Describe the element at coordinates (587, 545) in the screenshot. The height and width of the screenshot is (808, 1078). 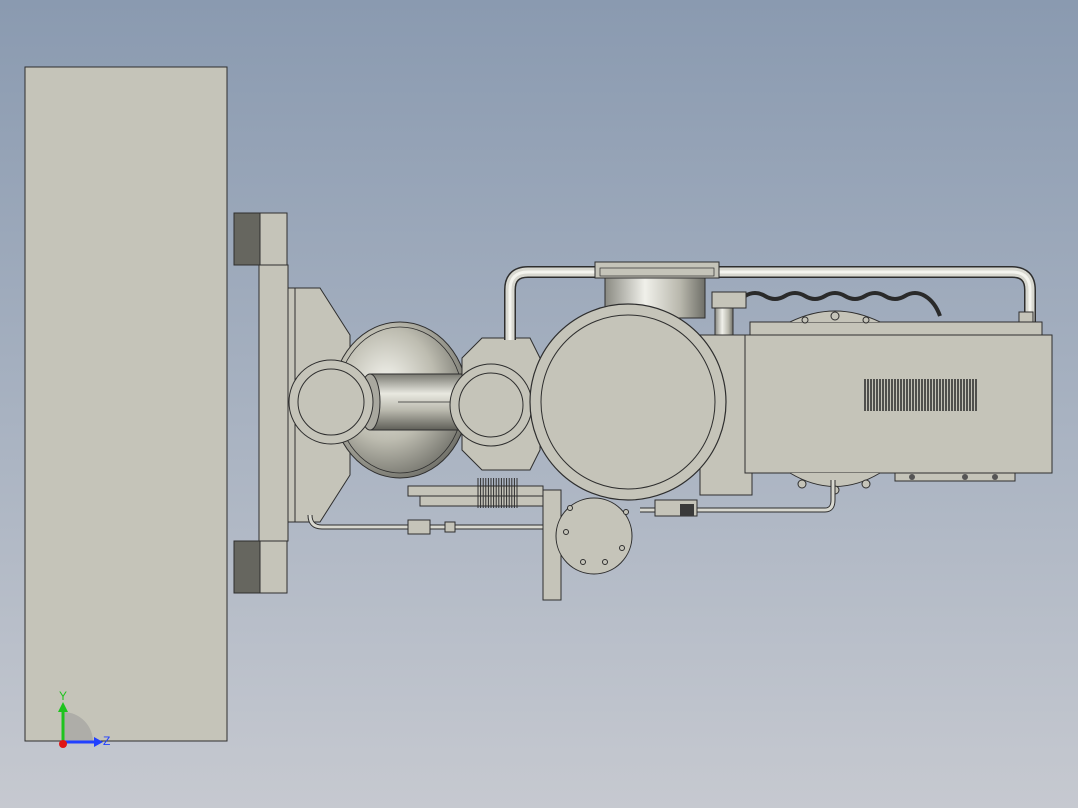
I see `support-post` at that location.